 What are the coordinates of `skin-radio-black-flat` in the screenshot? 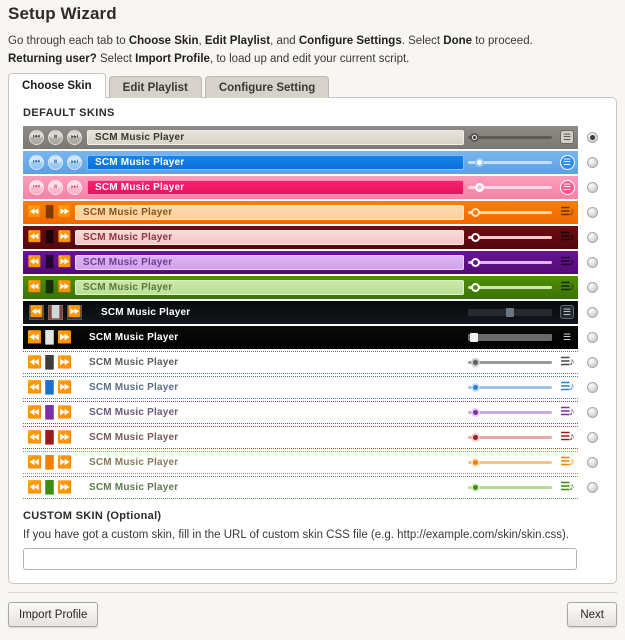 It's located at (592, 337).